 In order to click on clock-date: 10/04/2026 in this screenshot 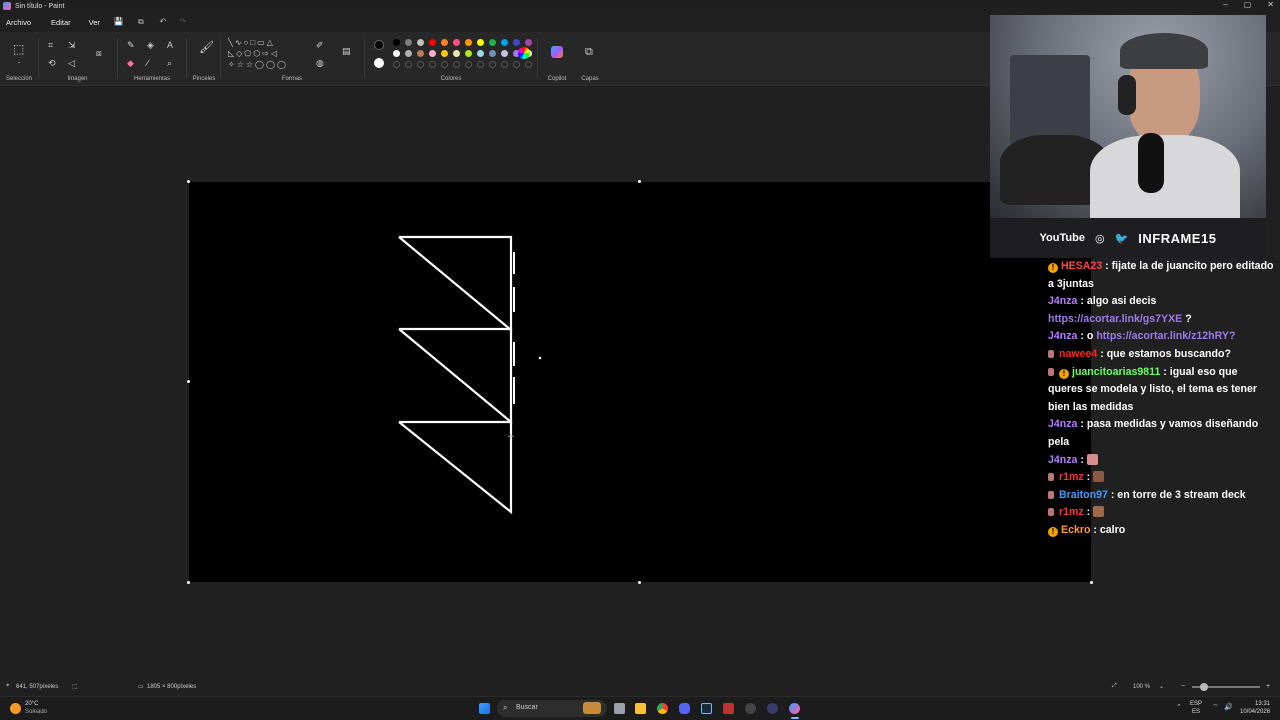, I will do `click(1255, 712)`.